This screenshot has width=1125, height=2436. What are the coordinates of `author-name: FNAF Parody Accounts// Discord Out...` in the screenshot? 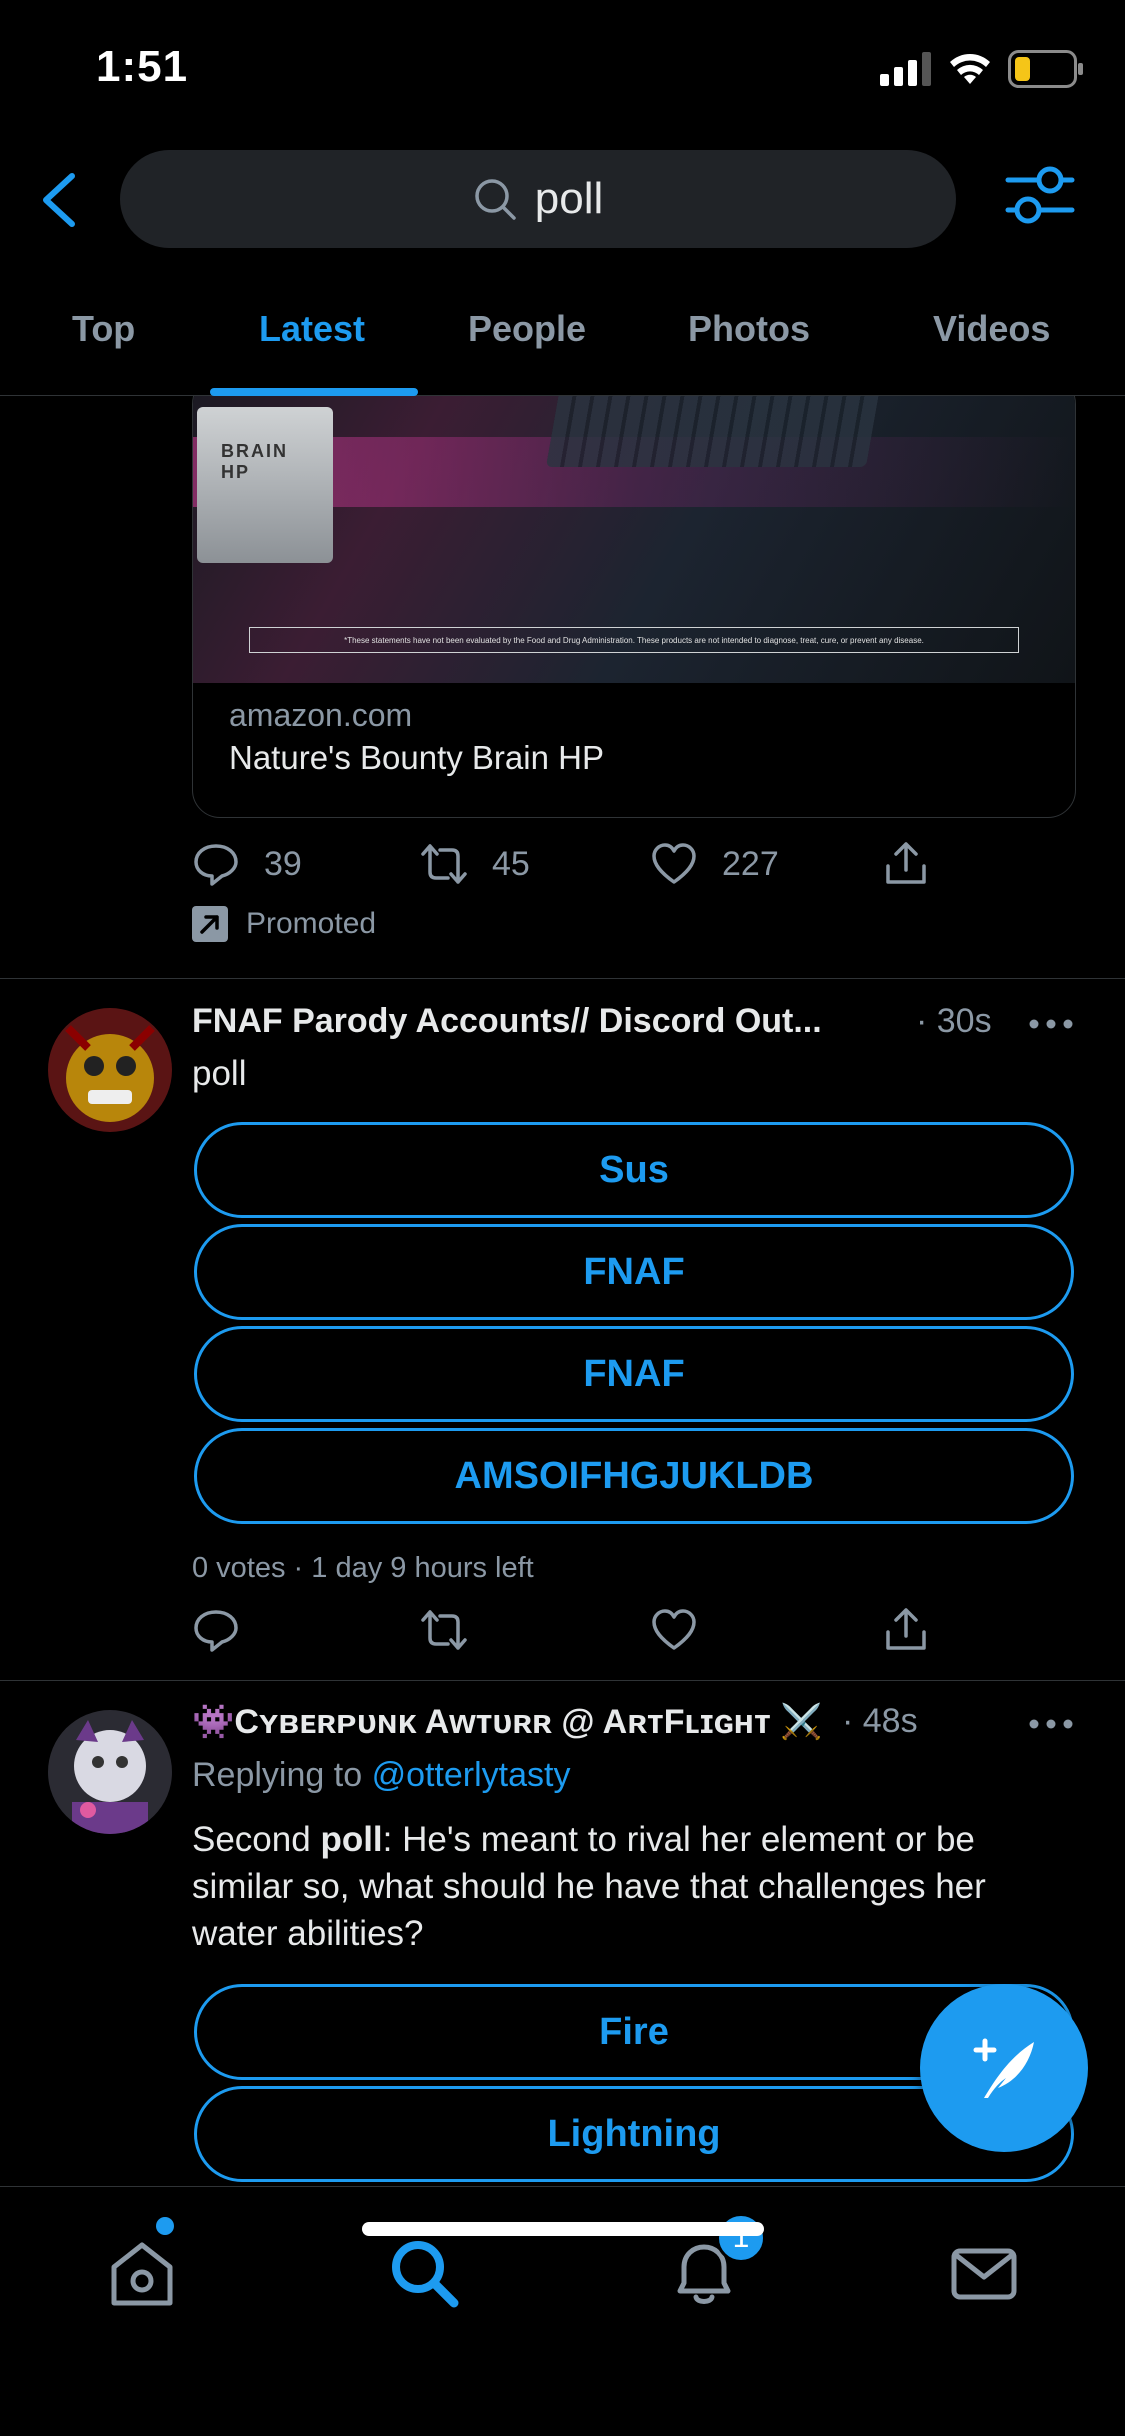 It's located at (507, 1021).